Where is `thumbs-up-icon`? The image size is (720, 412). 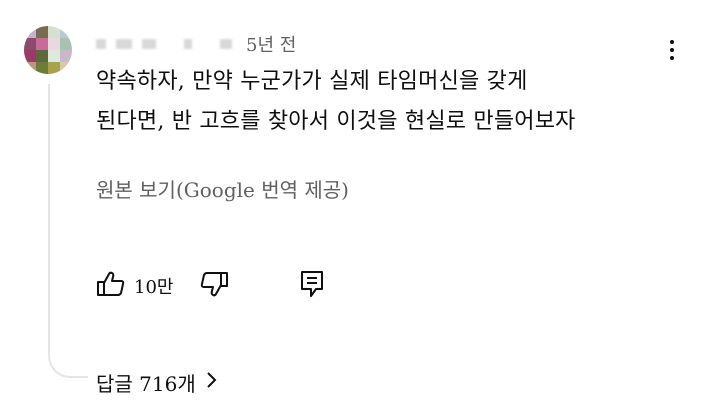
thumbs-up-icon is located at coordinates (111, 286).